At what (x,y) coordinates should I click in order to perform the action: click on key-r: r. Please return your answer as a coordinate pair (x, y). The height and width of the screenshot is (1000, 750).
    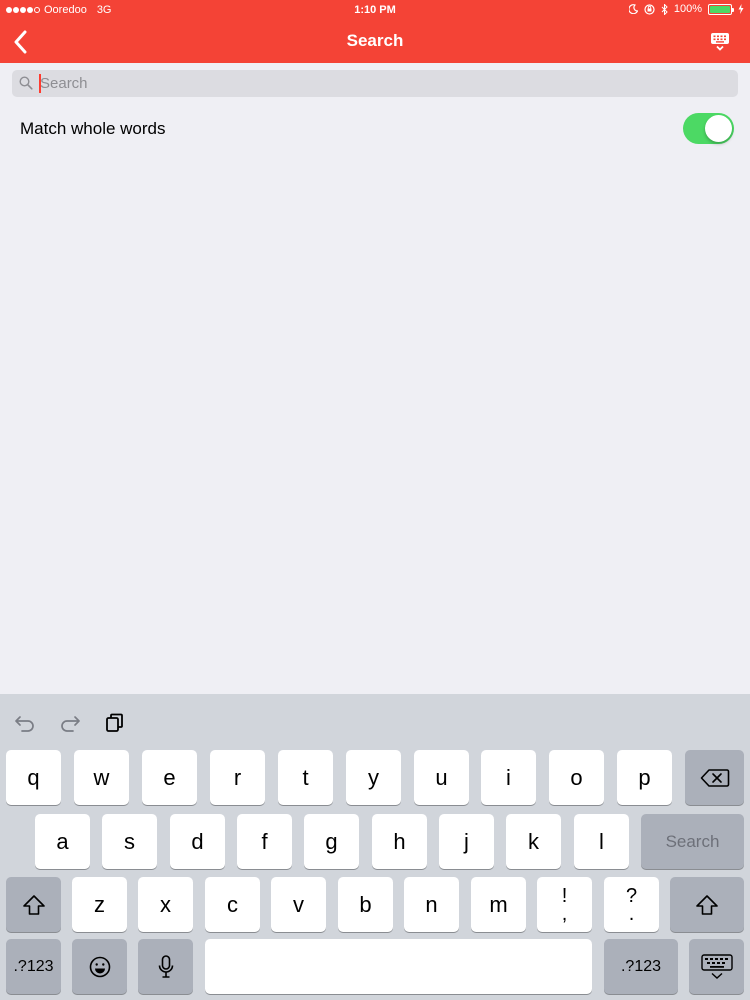
    Looking at the image, I should click on (237, 777).